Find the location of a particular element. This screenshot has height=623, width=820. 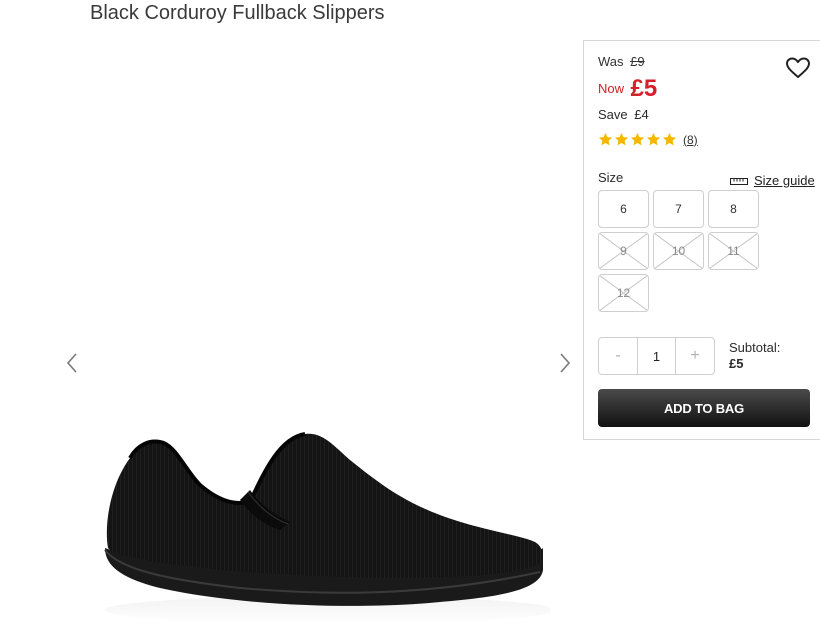

size-option-9: 9 is located at coordinates (623, 251).